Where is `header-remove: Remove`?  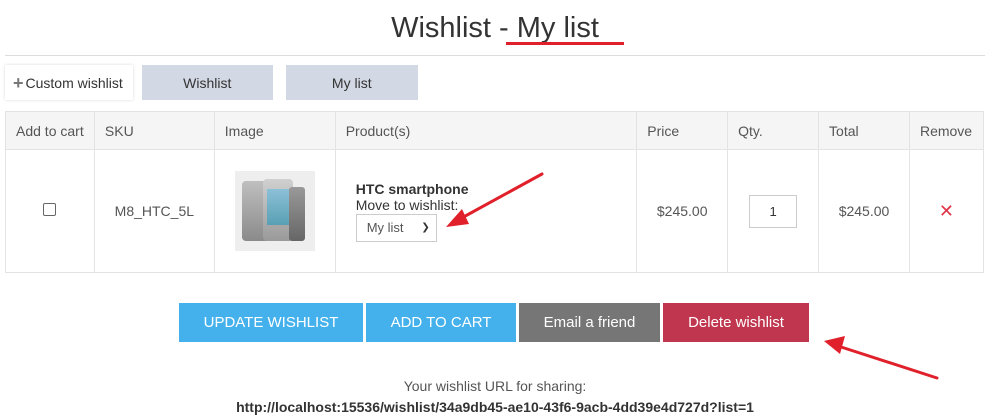 header-remove: Remove is located at coordinates (946, 130).